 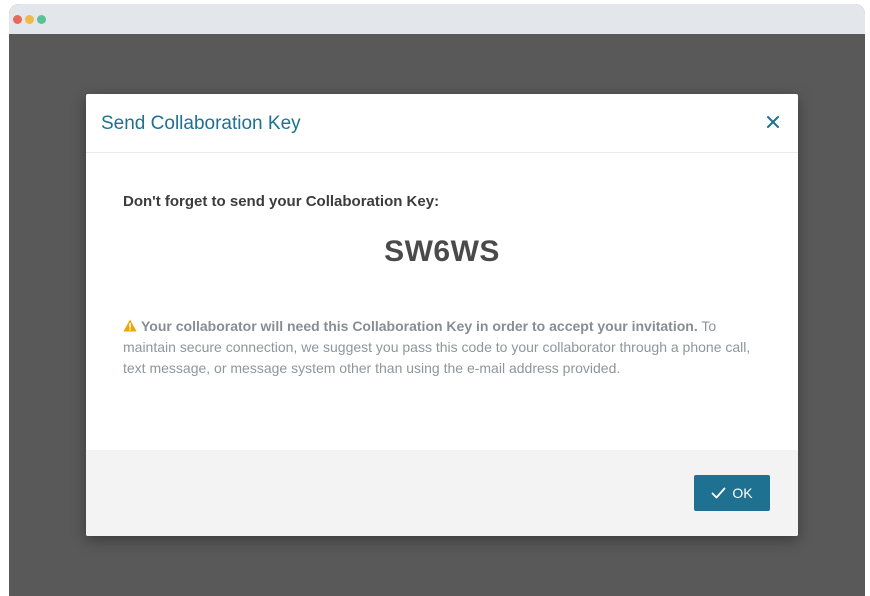 I want to click on close-icon, so click(x=773, y=122).